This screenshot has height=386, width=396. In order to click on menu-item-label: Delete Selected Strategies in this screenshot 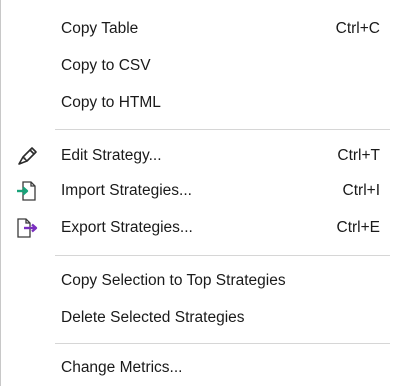, I will do `click(153, 317)`.